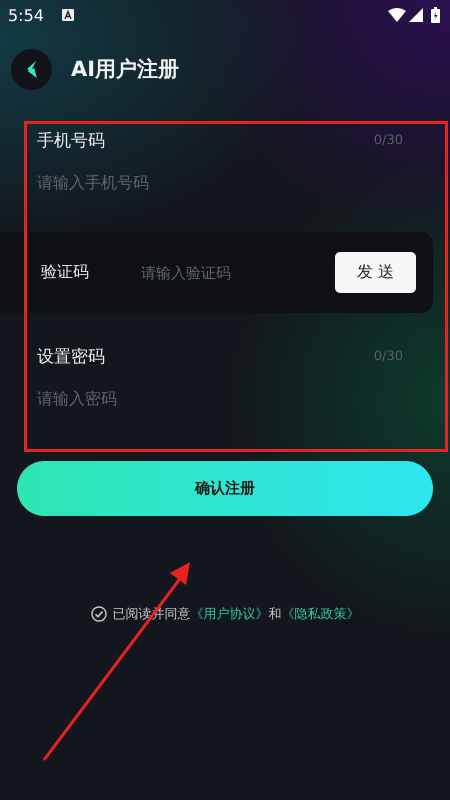  Describe the element at coordinates (321, 614) in the screenshot. I see `privacy-policy-link: 《隐私政策》` at that location.